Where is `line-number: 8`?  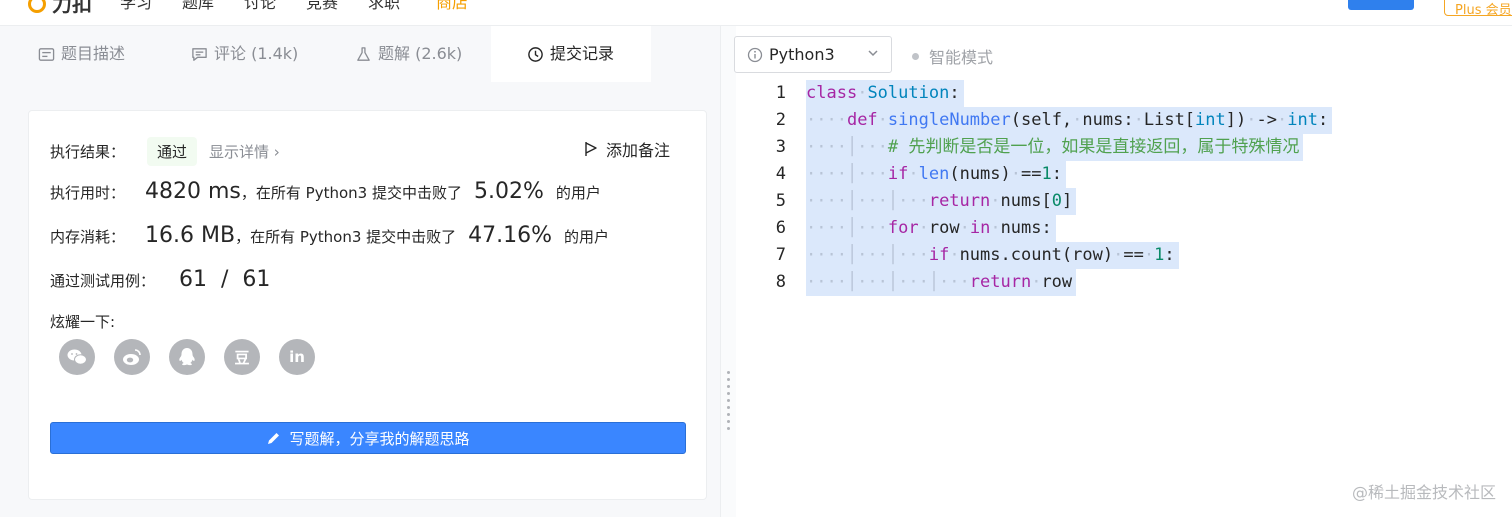 line-number: 8 is located at coordinates (780, 282).